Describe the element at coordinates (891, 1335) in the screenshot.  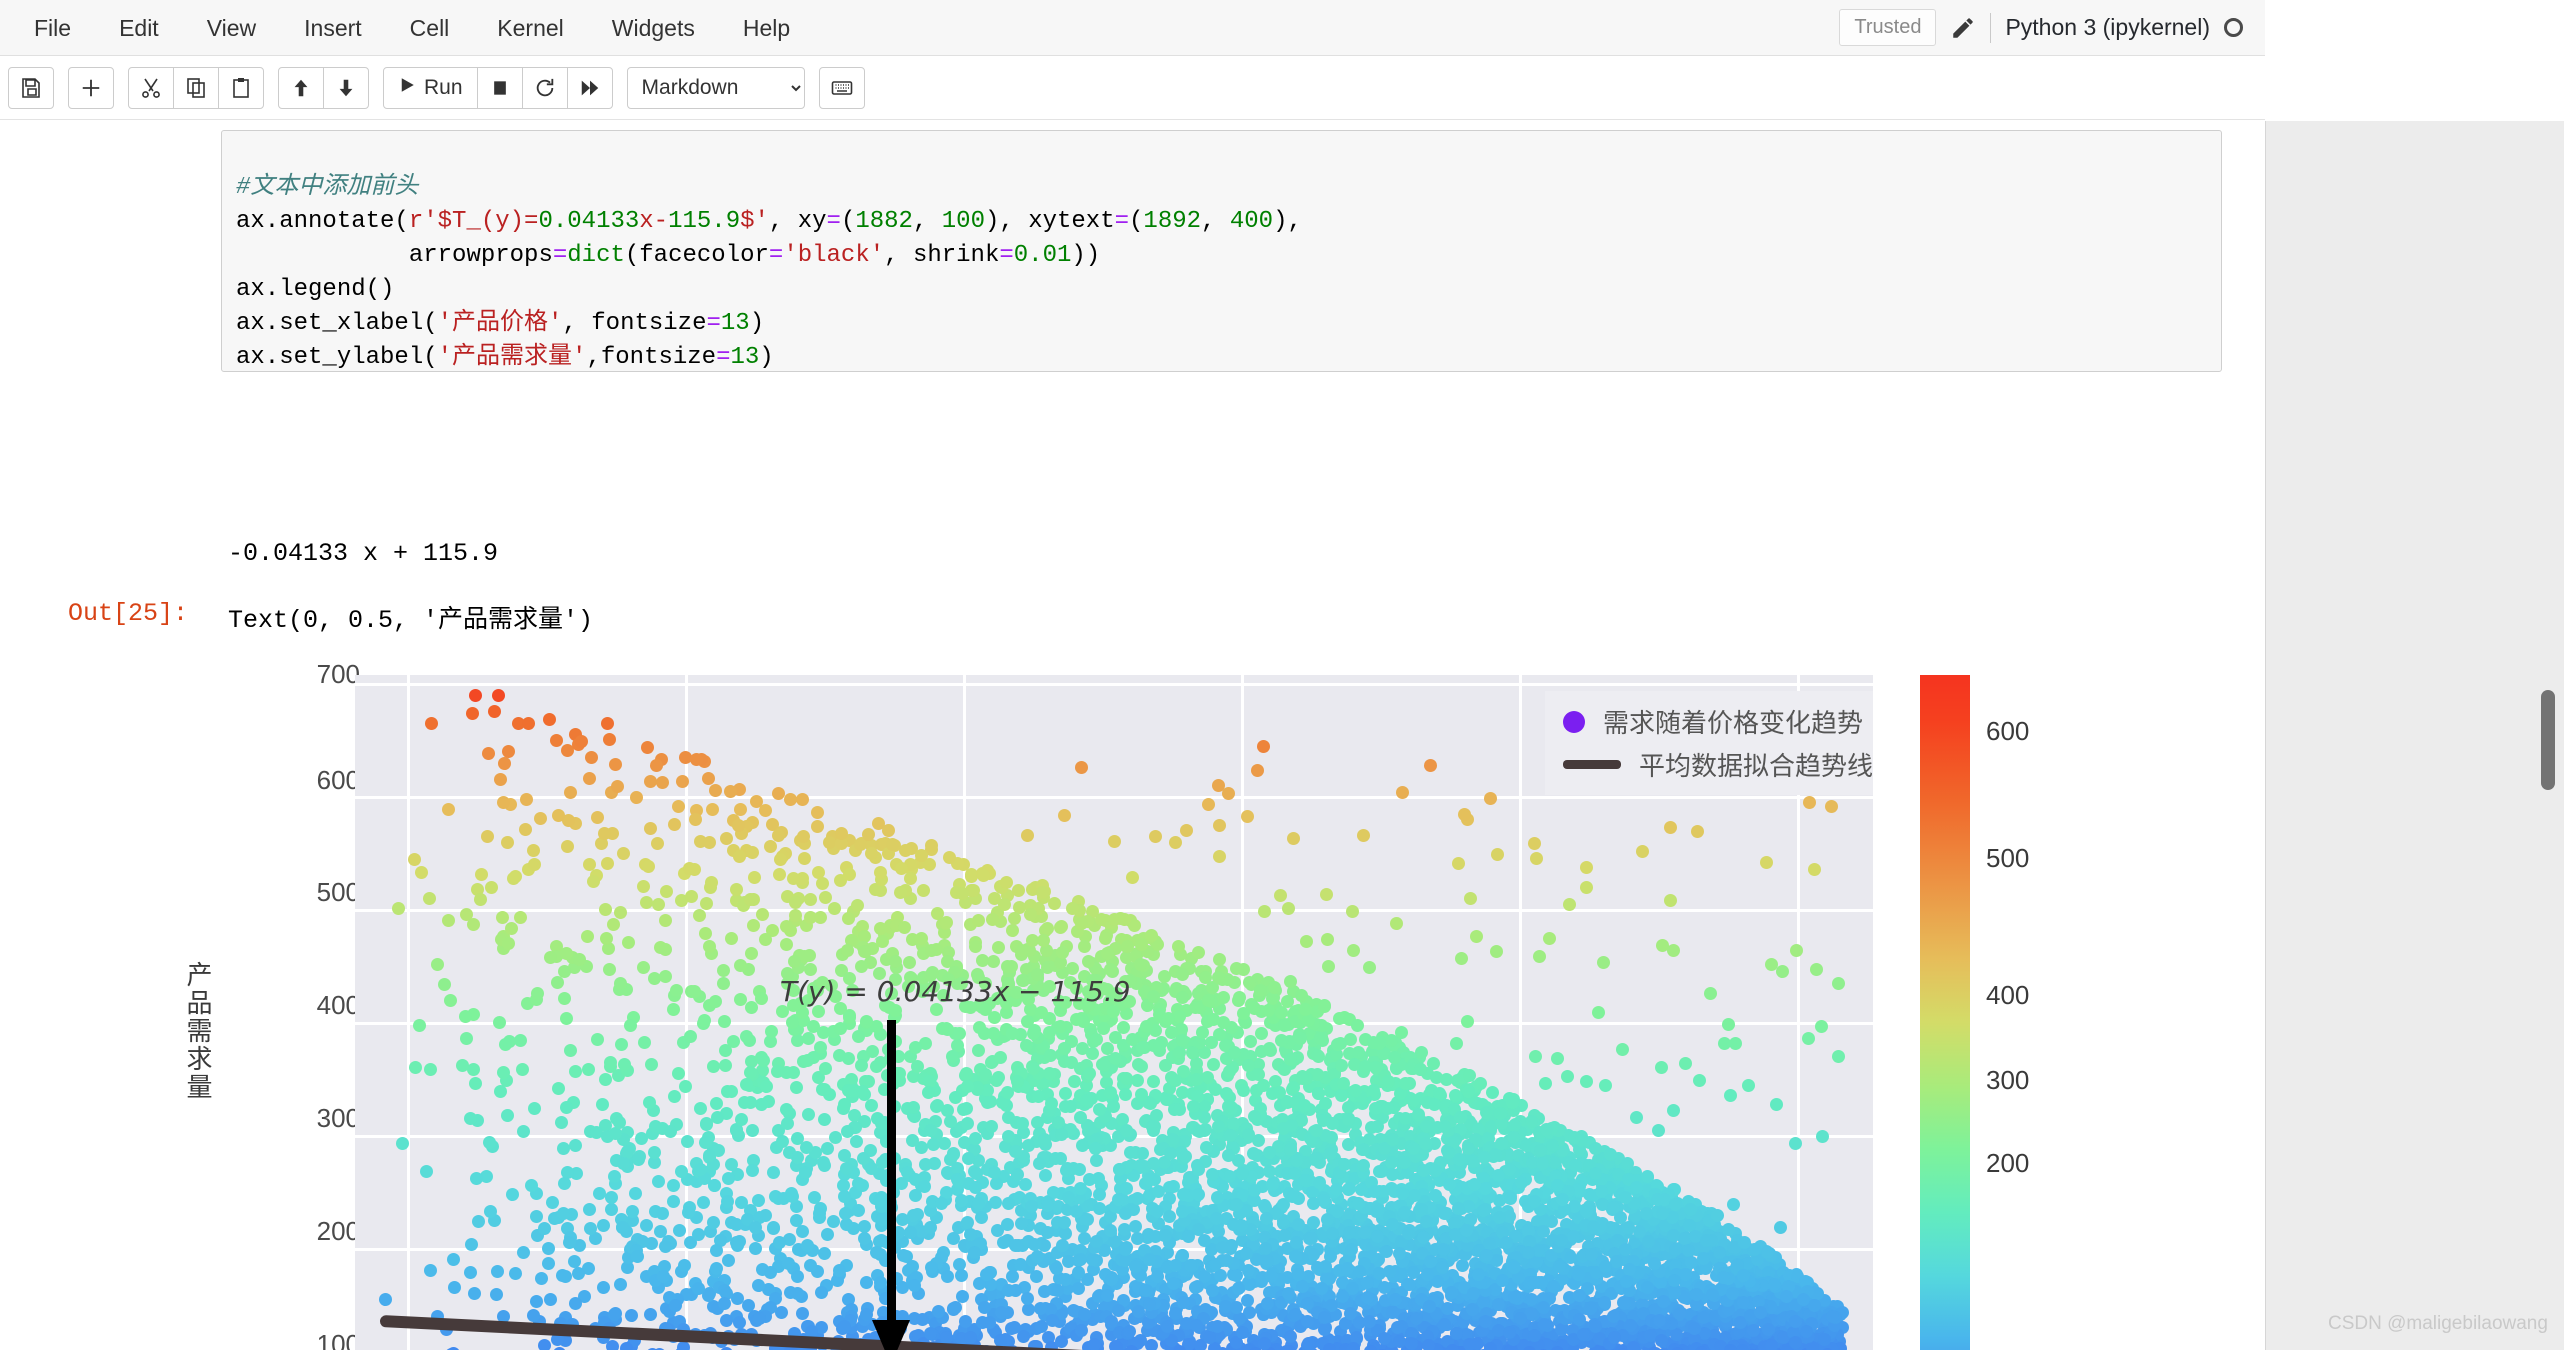
I see `annotation-arrow-head` at that location.